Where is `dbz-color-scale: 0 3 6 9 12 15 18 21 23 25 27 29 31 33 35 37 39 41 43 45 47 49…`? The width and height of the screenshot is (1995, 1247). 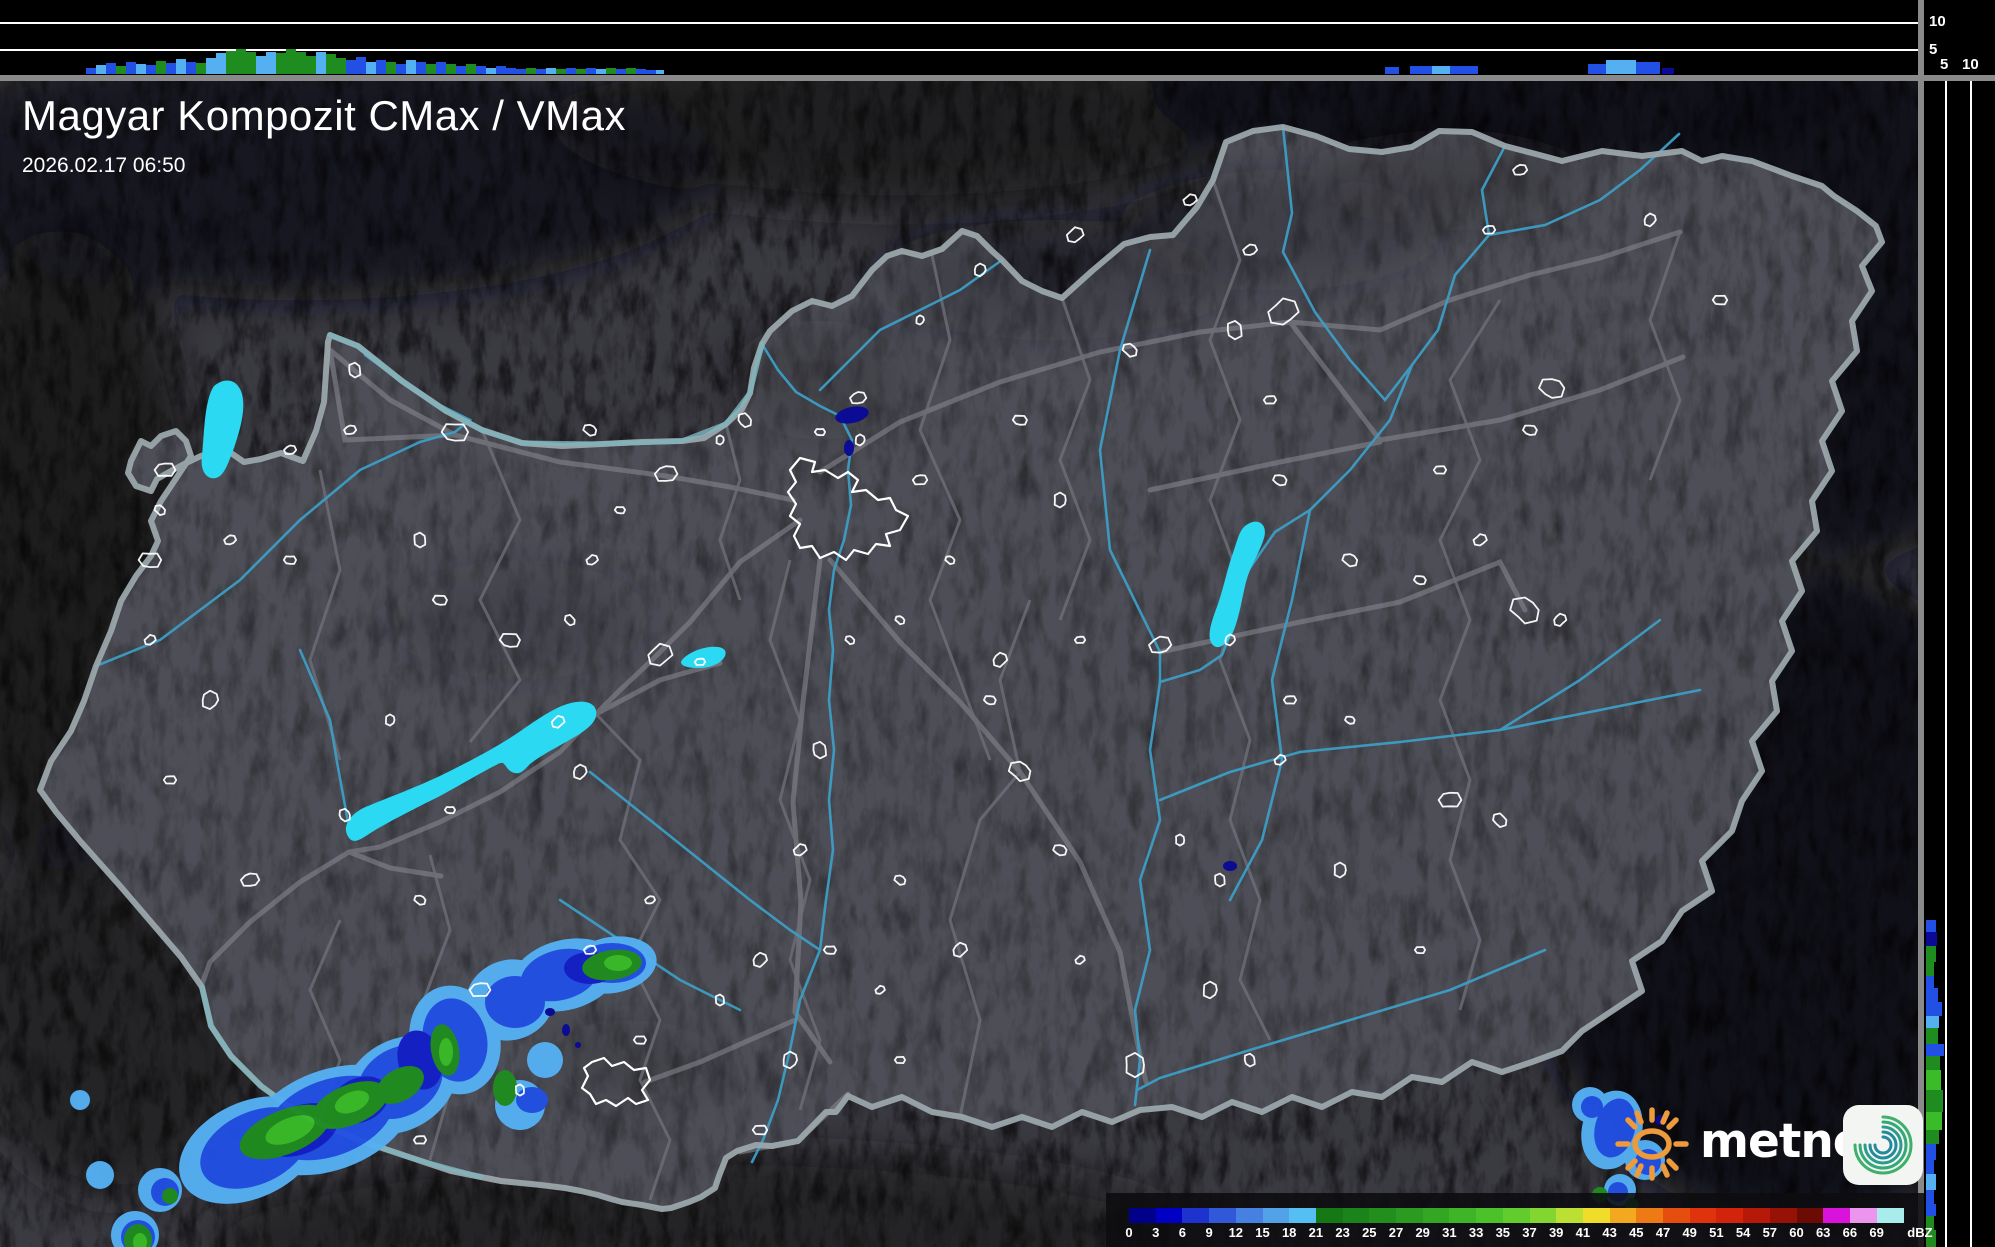 dbz-color-scale: 0 3 6 9 12 15 18 21 23 25 27 29 31 33 35 37 39 41 43 45 47 49… is located at coordinates (1519, 1220).